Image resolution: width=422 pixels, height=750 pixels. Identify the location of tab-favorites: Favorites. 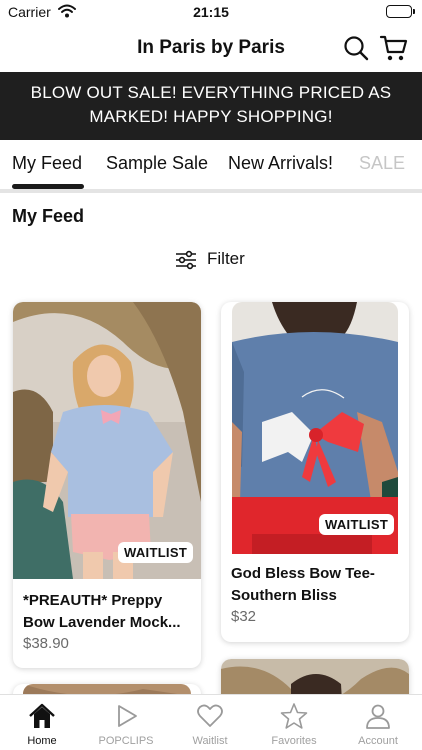
(294, 722).